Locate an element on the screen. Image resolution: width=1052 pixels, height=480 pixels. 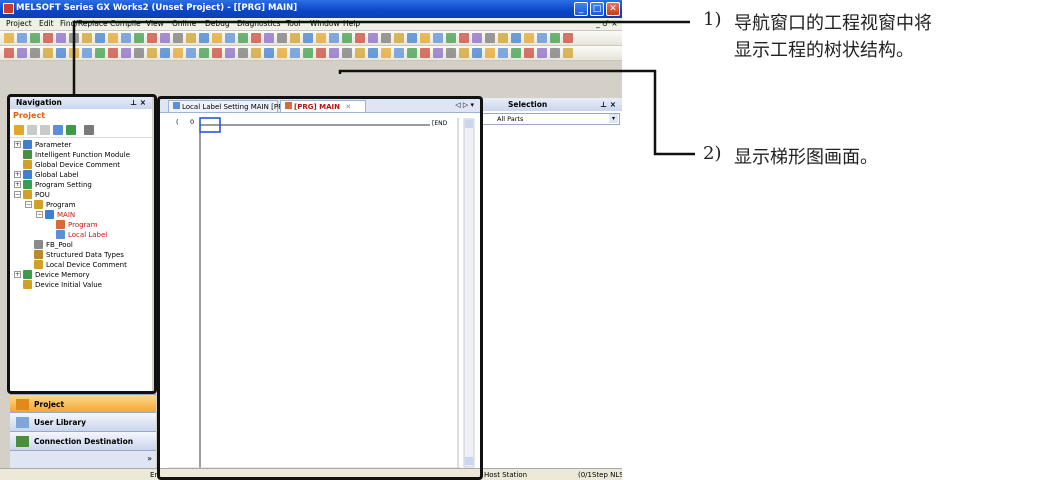
callout-1-line-1: 导航窗口的工程视窗中将 is located at coordinates (833, 23).